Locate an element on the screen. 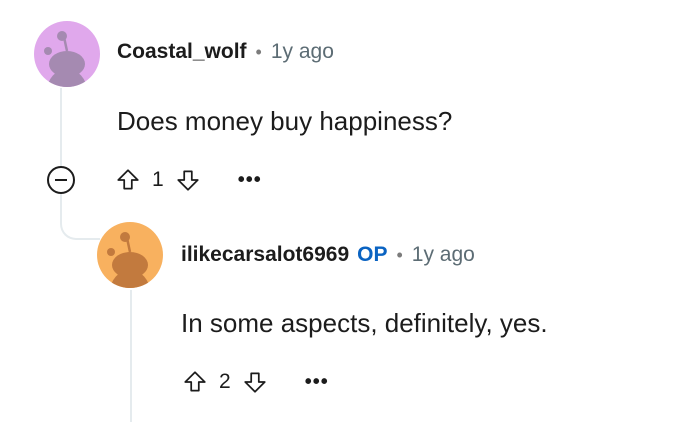 This screenshot has height=422, width=700. comment-body: In some aspects, definitely, yes. is located at coordinates (364, 323).